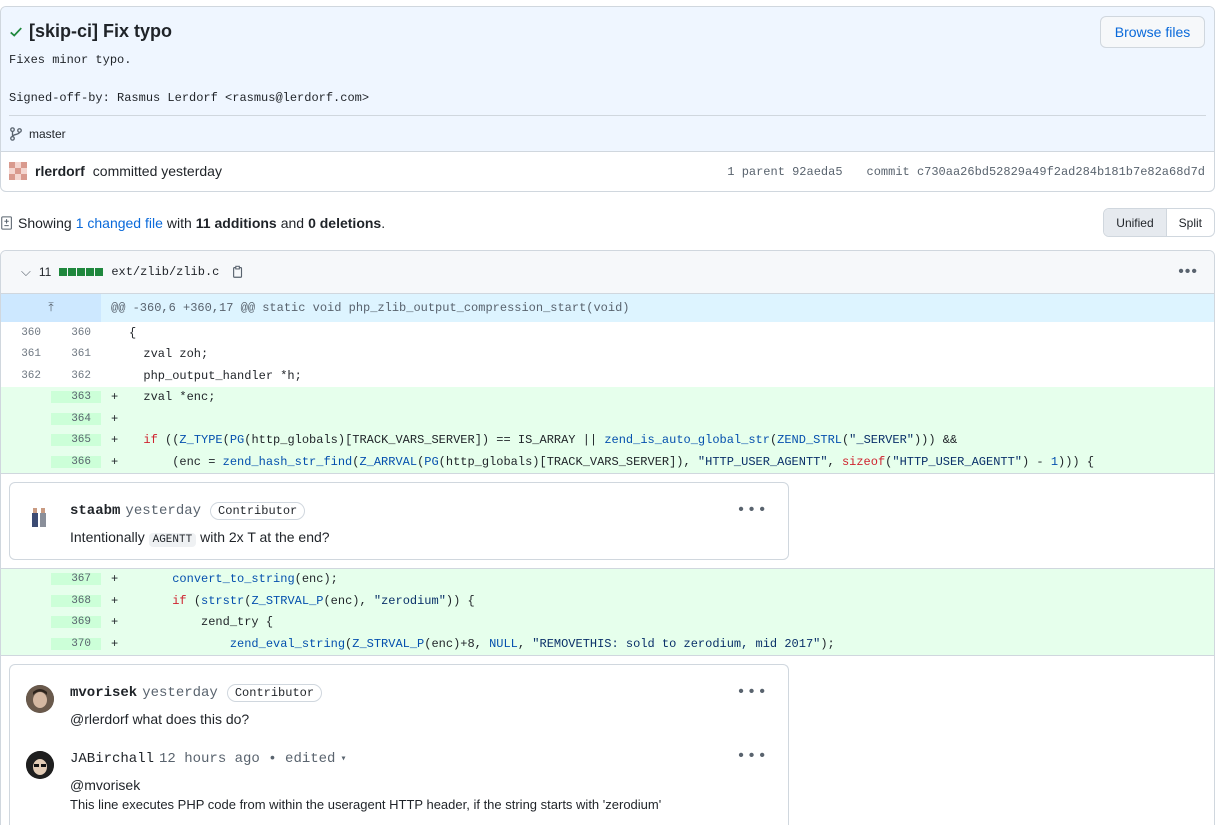 This screenshot has height=825, width=1217. What do you see at coordinates (165, 272) in the screenshot?
I see `file-path: ext/zlib/zlib.c` at bounding box center [165, 272].